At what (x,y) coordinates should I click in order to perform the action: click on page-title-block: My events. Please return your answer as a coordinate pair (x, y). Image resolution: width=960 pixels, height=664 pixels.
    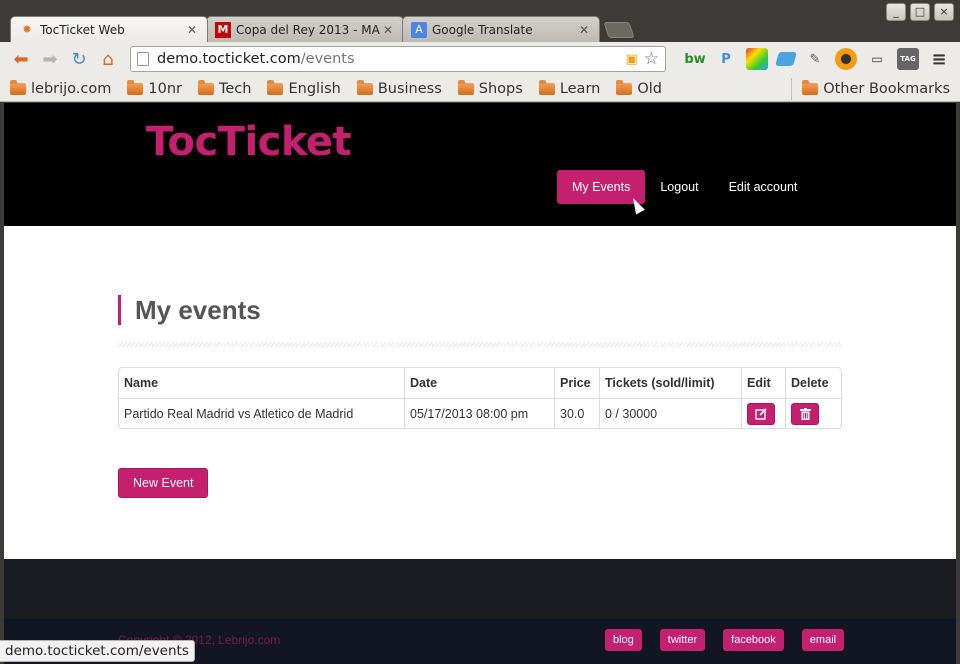
    Looking at the image, I should click on (189, 310).